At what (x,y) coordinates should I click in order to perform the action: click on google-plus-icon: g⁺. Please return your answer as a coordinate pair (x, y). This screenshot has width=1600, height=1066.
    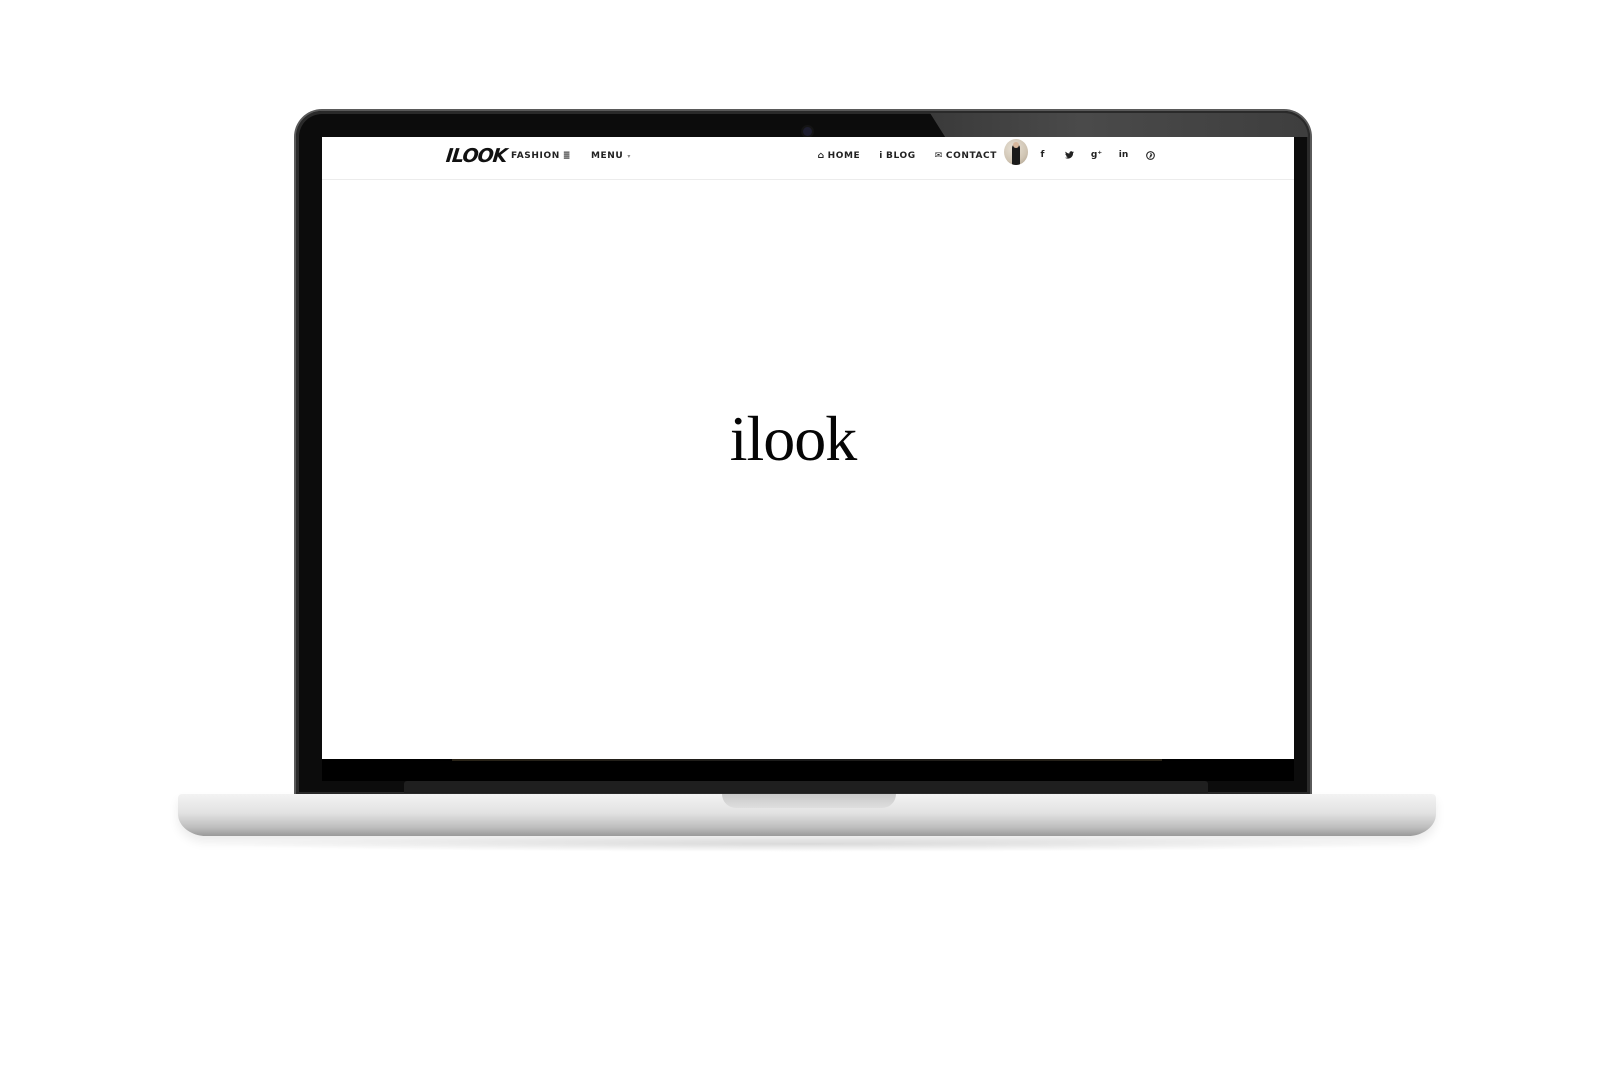
    Looking at the image, I should click on (1096, 155).